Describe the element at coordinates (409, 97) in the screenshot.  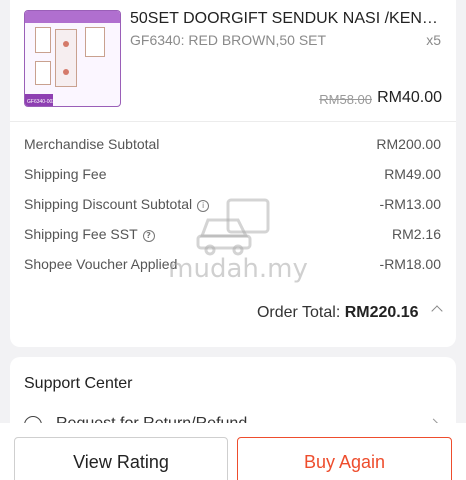
I see `product-price: RM40.00` at that location.